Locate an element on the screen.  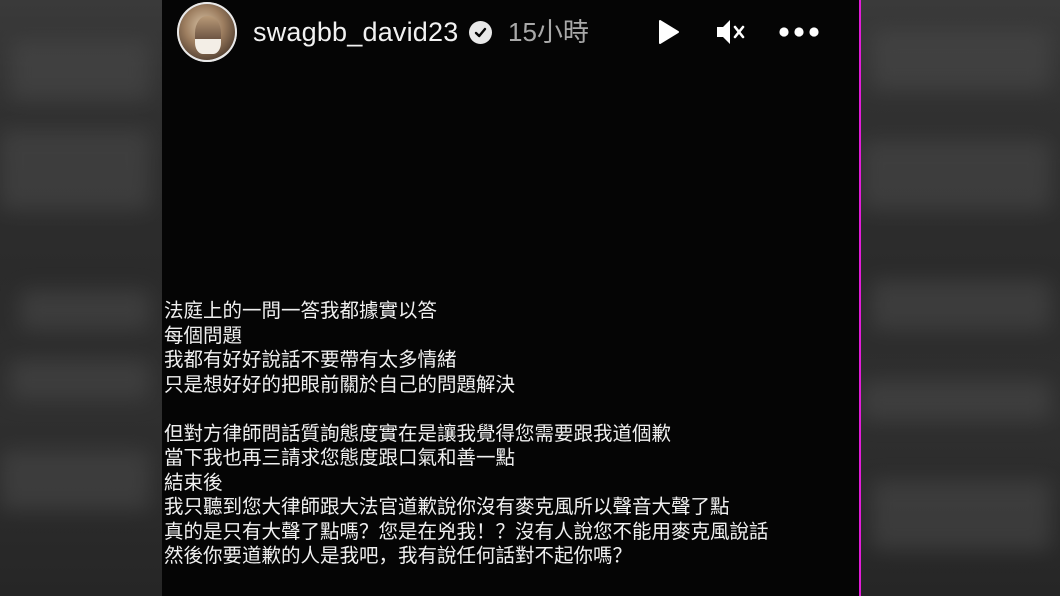
more-options-icon is located at coordinates (799, 32).